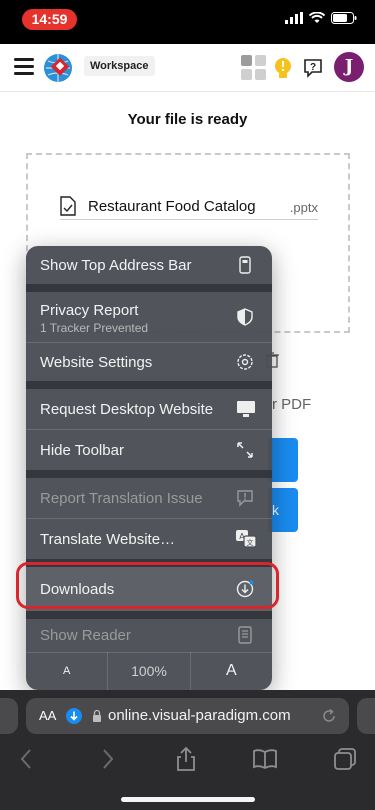 The width and height of the screenshot is (375, 810). Describe the element at coordinates (245, 317) in the screenshot. I see `shield-icon` at that location.